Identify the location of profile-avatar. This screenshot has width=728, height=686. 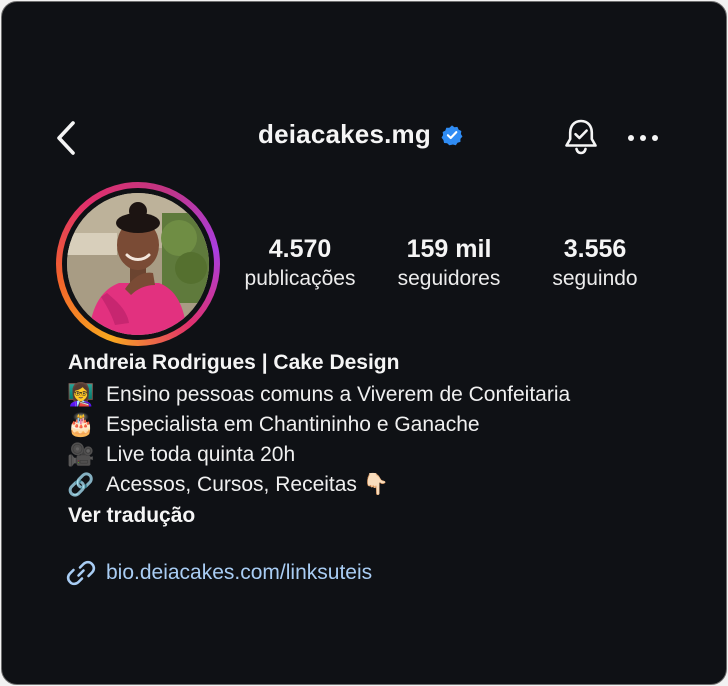
(138, 264).